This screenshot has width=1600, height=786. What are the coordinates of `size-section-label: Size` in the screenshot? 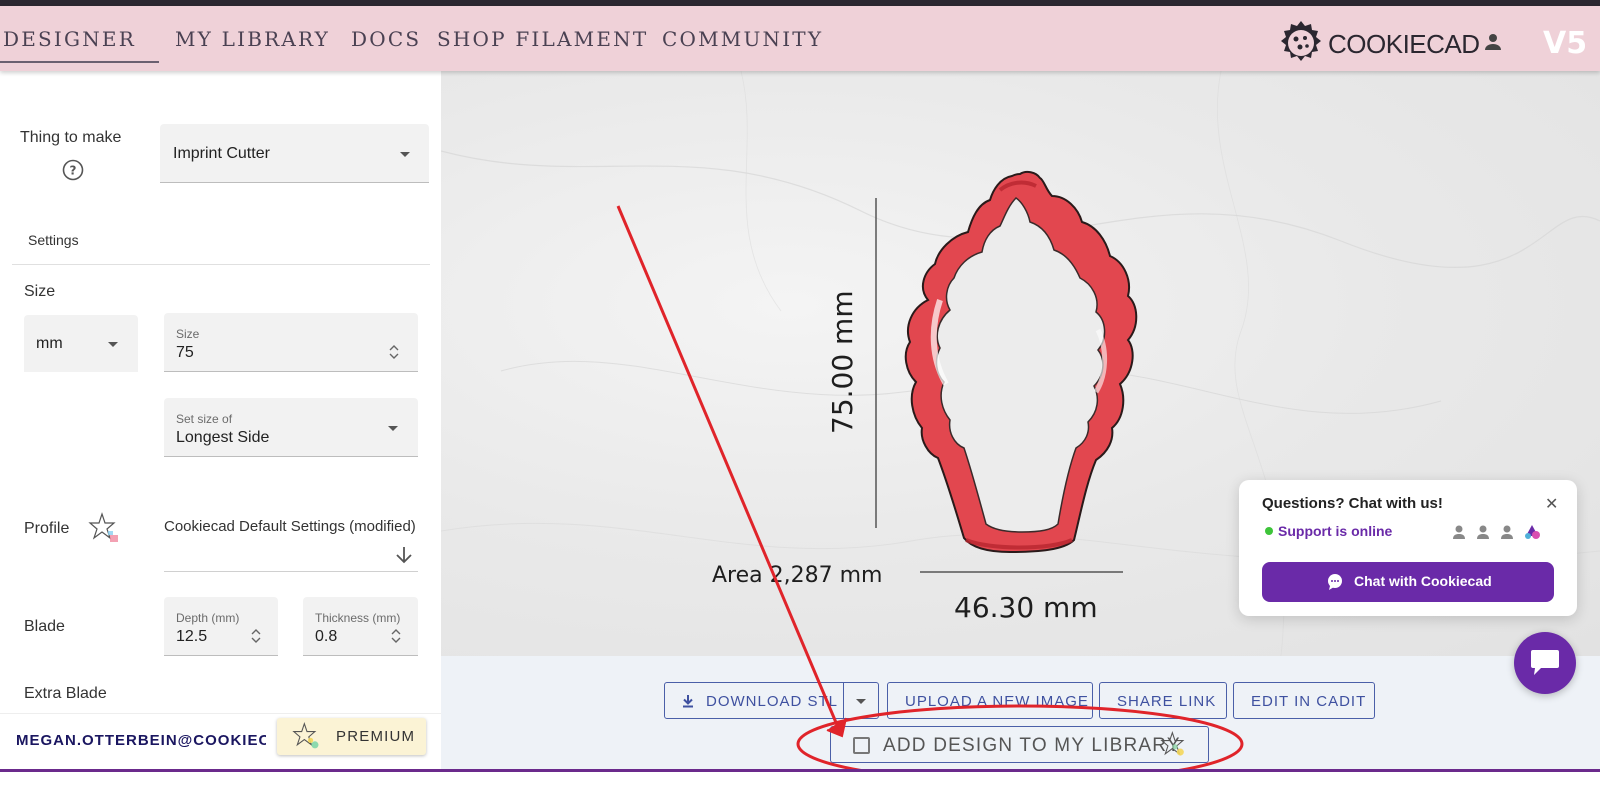 It's located at (40, 291).